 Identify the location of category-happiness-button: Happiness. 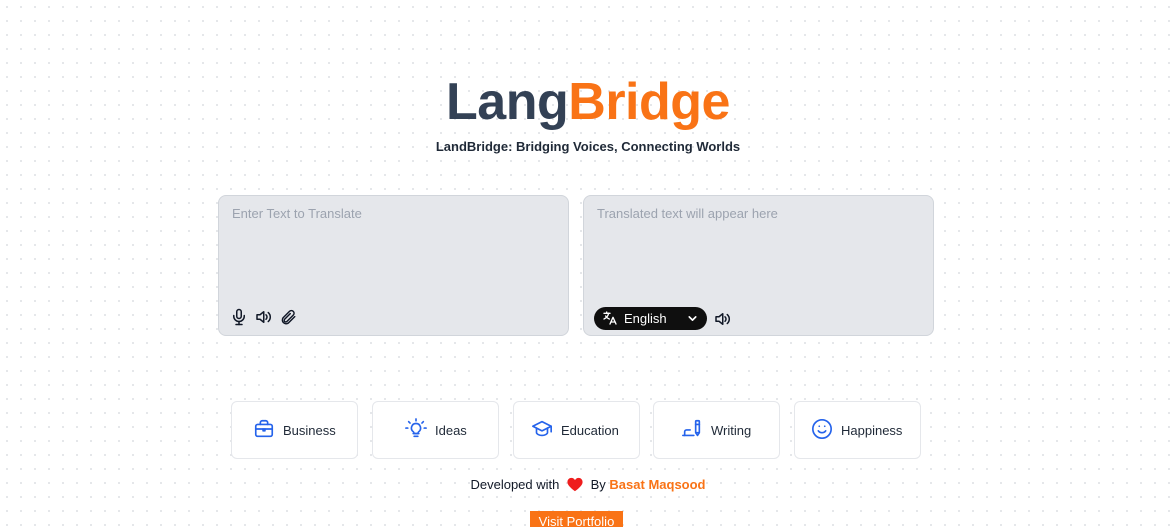
(857, 430).